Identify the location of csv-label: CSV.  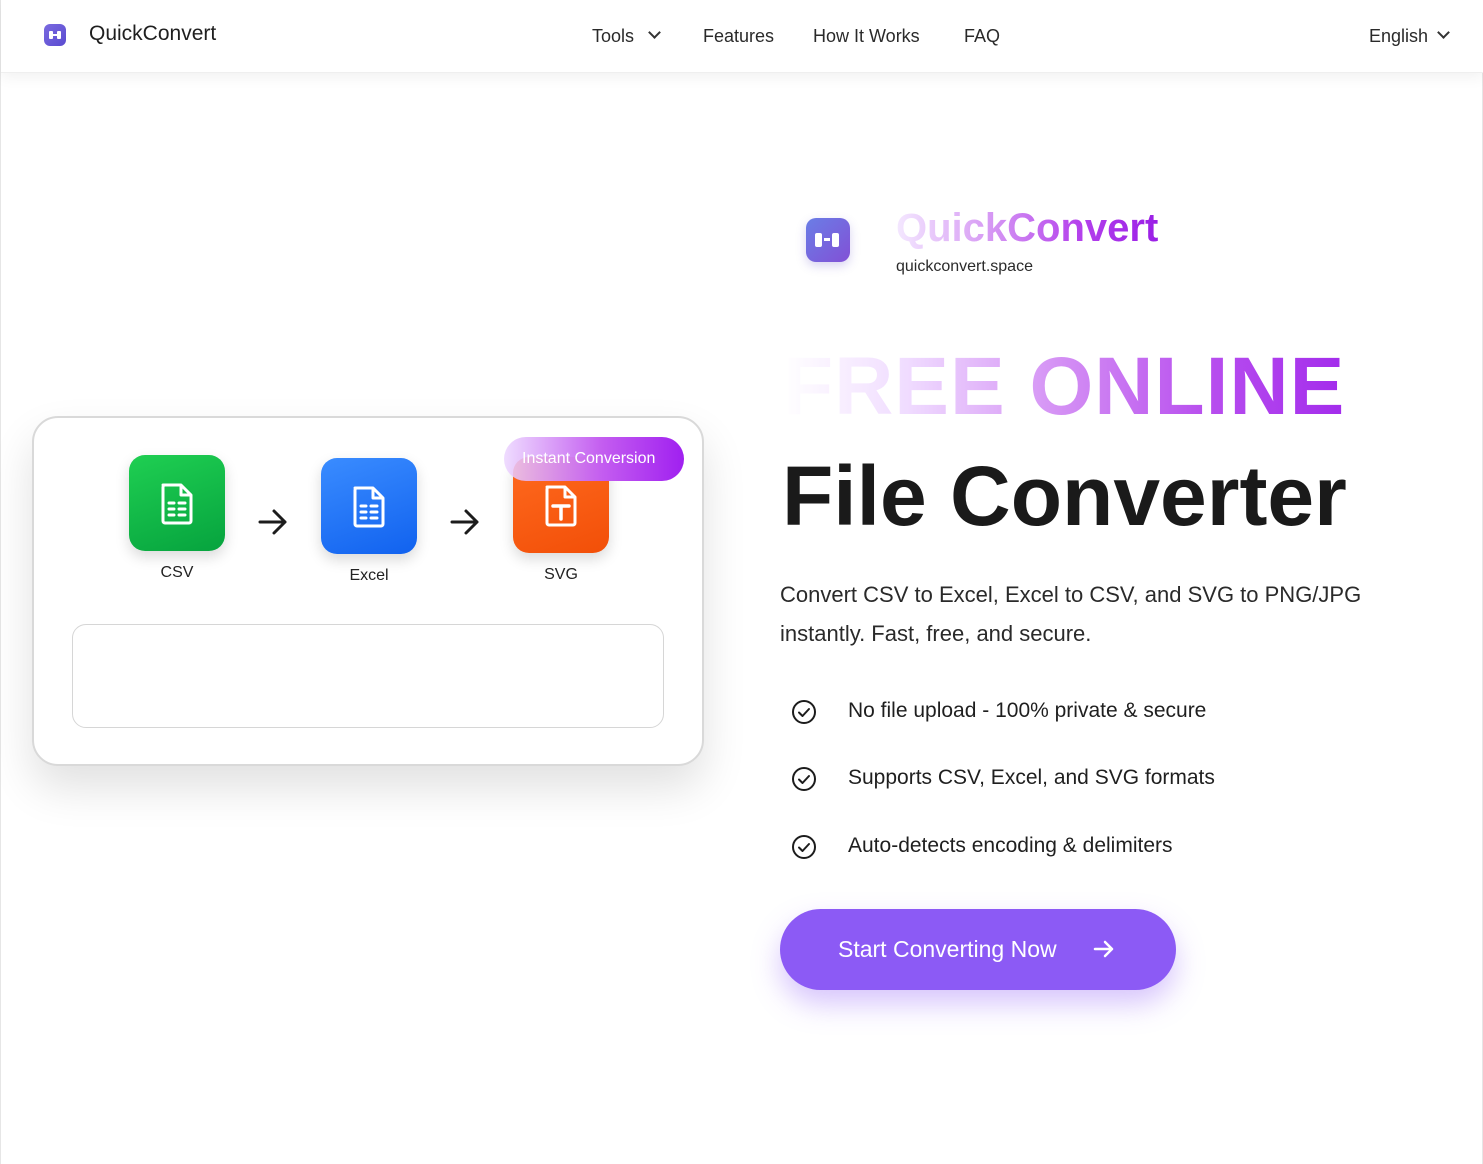
(177, 572).